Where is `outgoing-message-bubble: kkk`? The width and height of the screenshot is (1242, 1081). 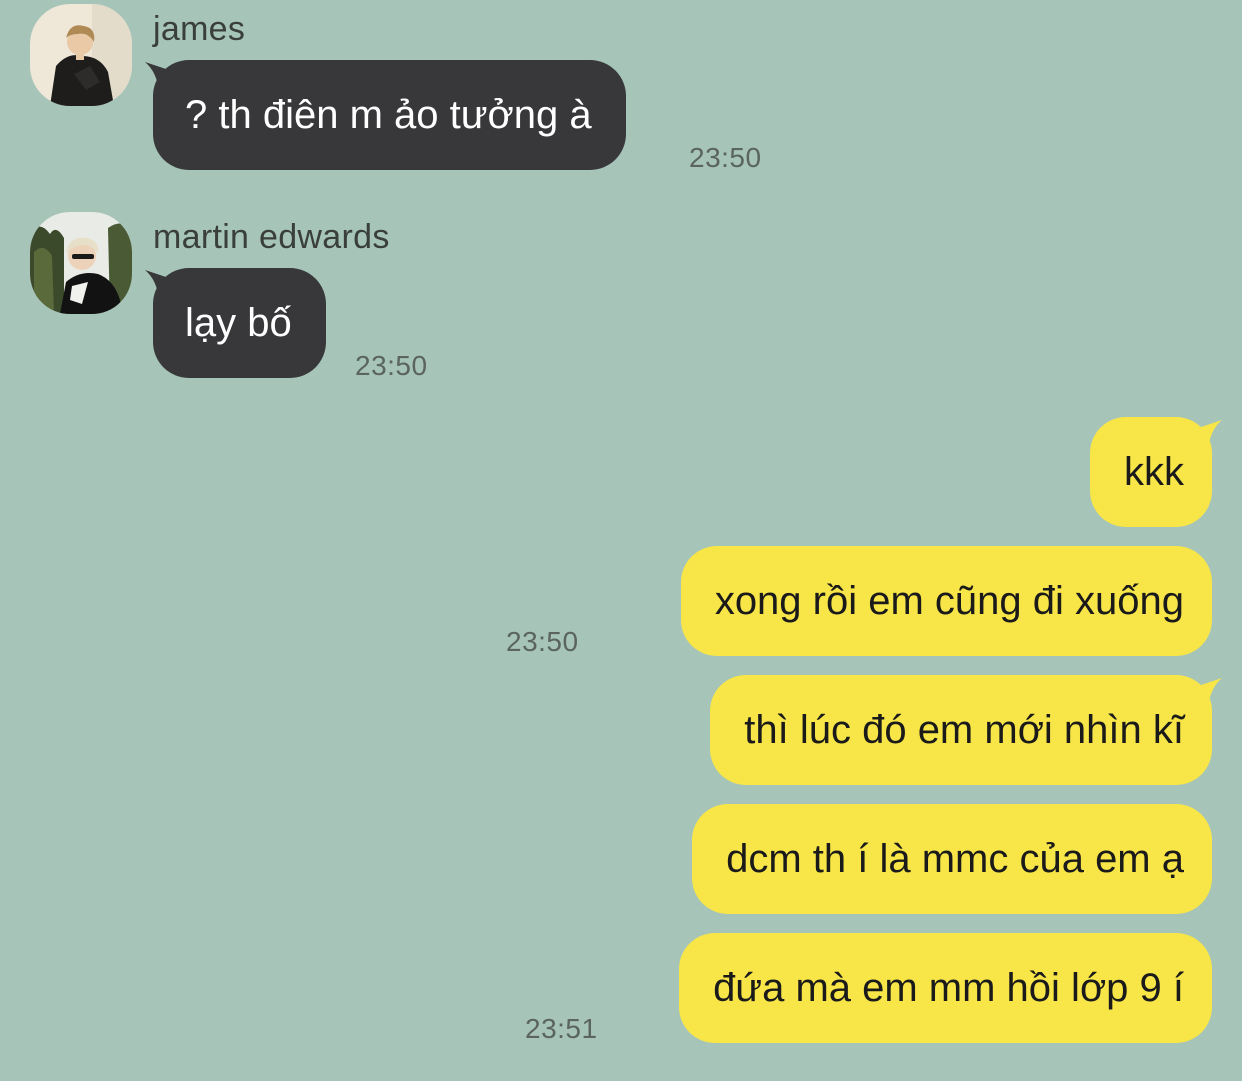
outgoing-message-bubble: kkk is located at coordinates (1151, 472).